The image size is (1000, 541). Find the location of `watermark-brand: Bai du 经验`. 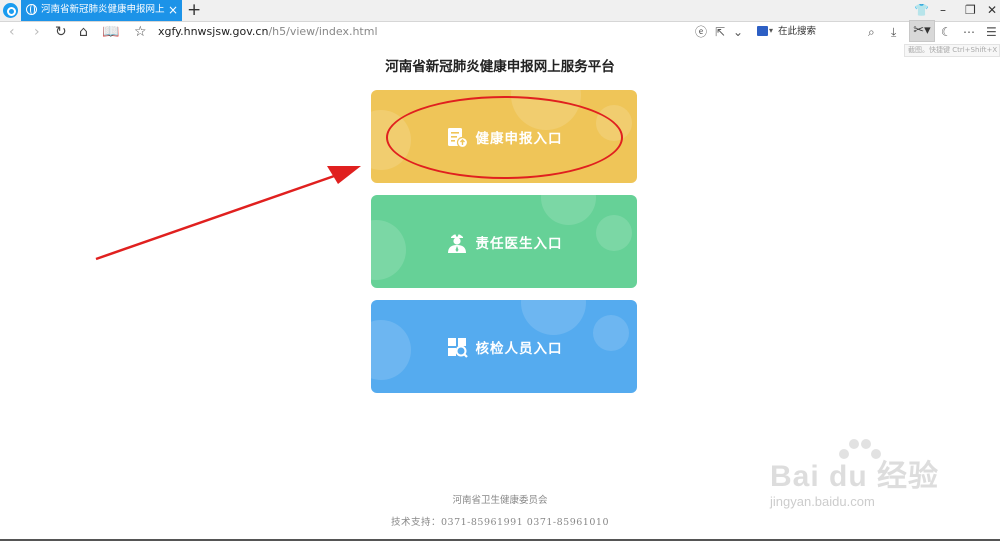

watermark-brand: Bai du 经验 is located at coordinates (855, 476).